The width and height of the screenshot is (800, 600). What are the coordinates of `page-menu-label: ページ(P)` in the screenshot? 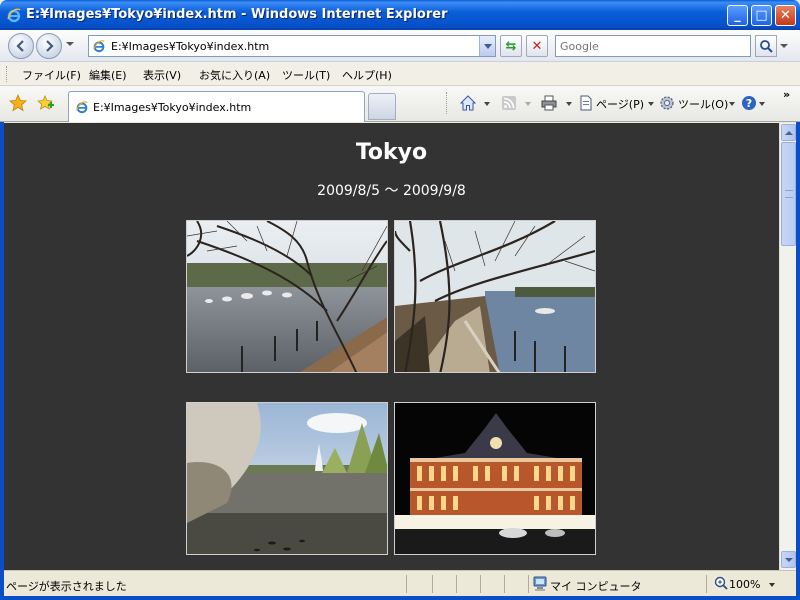 It's located at (620, 104).